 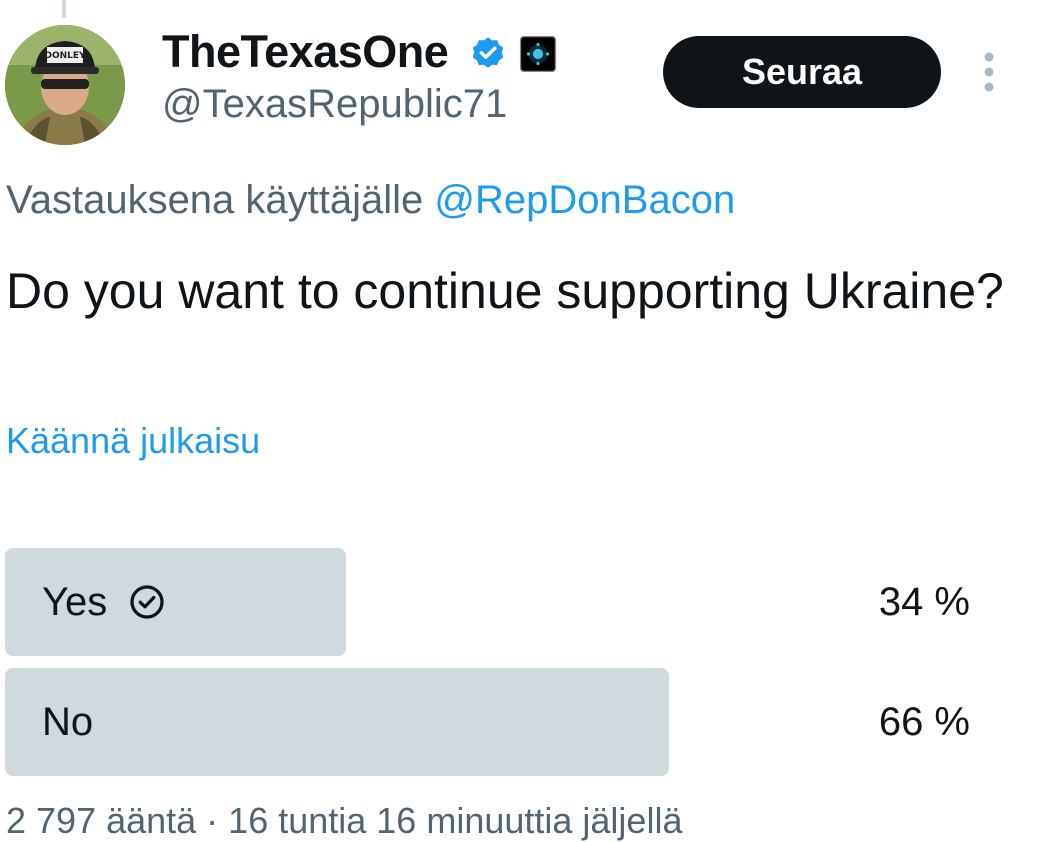 I want to click on poll-option-percent: 66 %, so click(x=924, y=721).